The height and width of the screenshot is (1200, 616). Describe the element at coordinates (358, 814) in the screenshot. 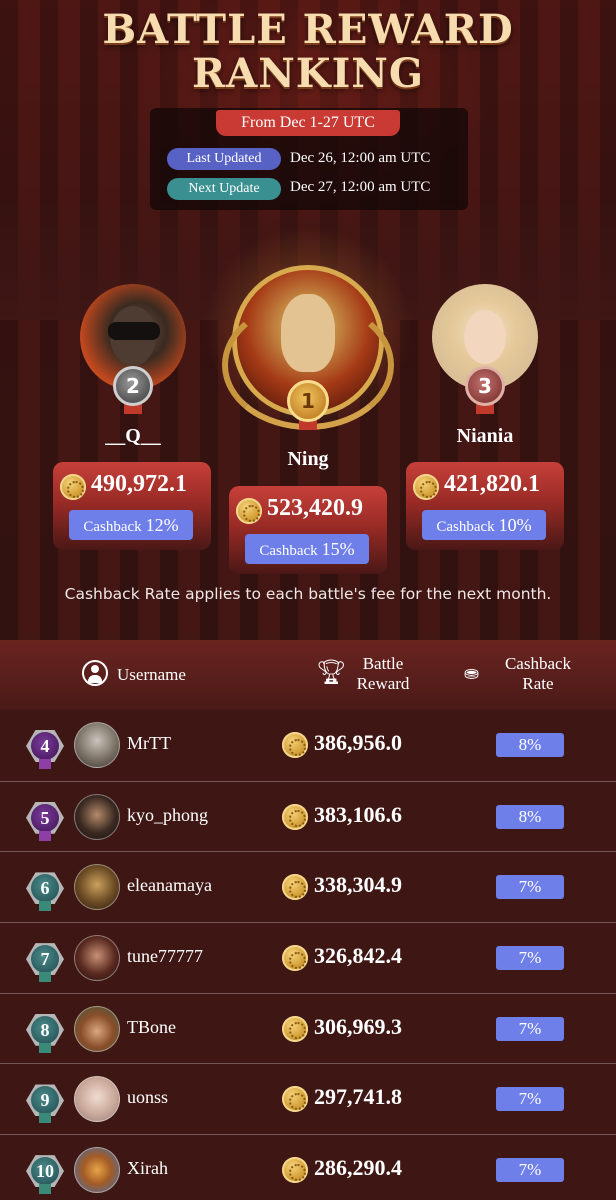

I see `battle-reward: 383,106.6` at that location.